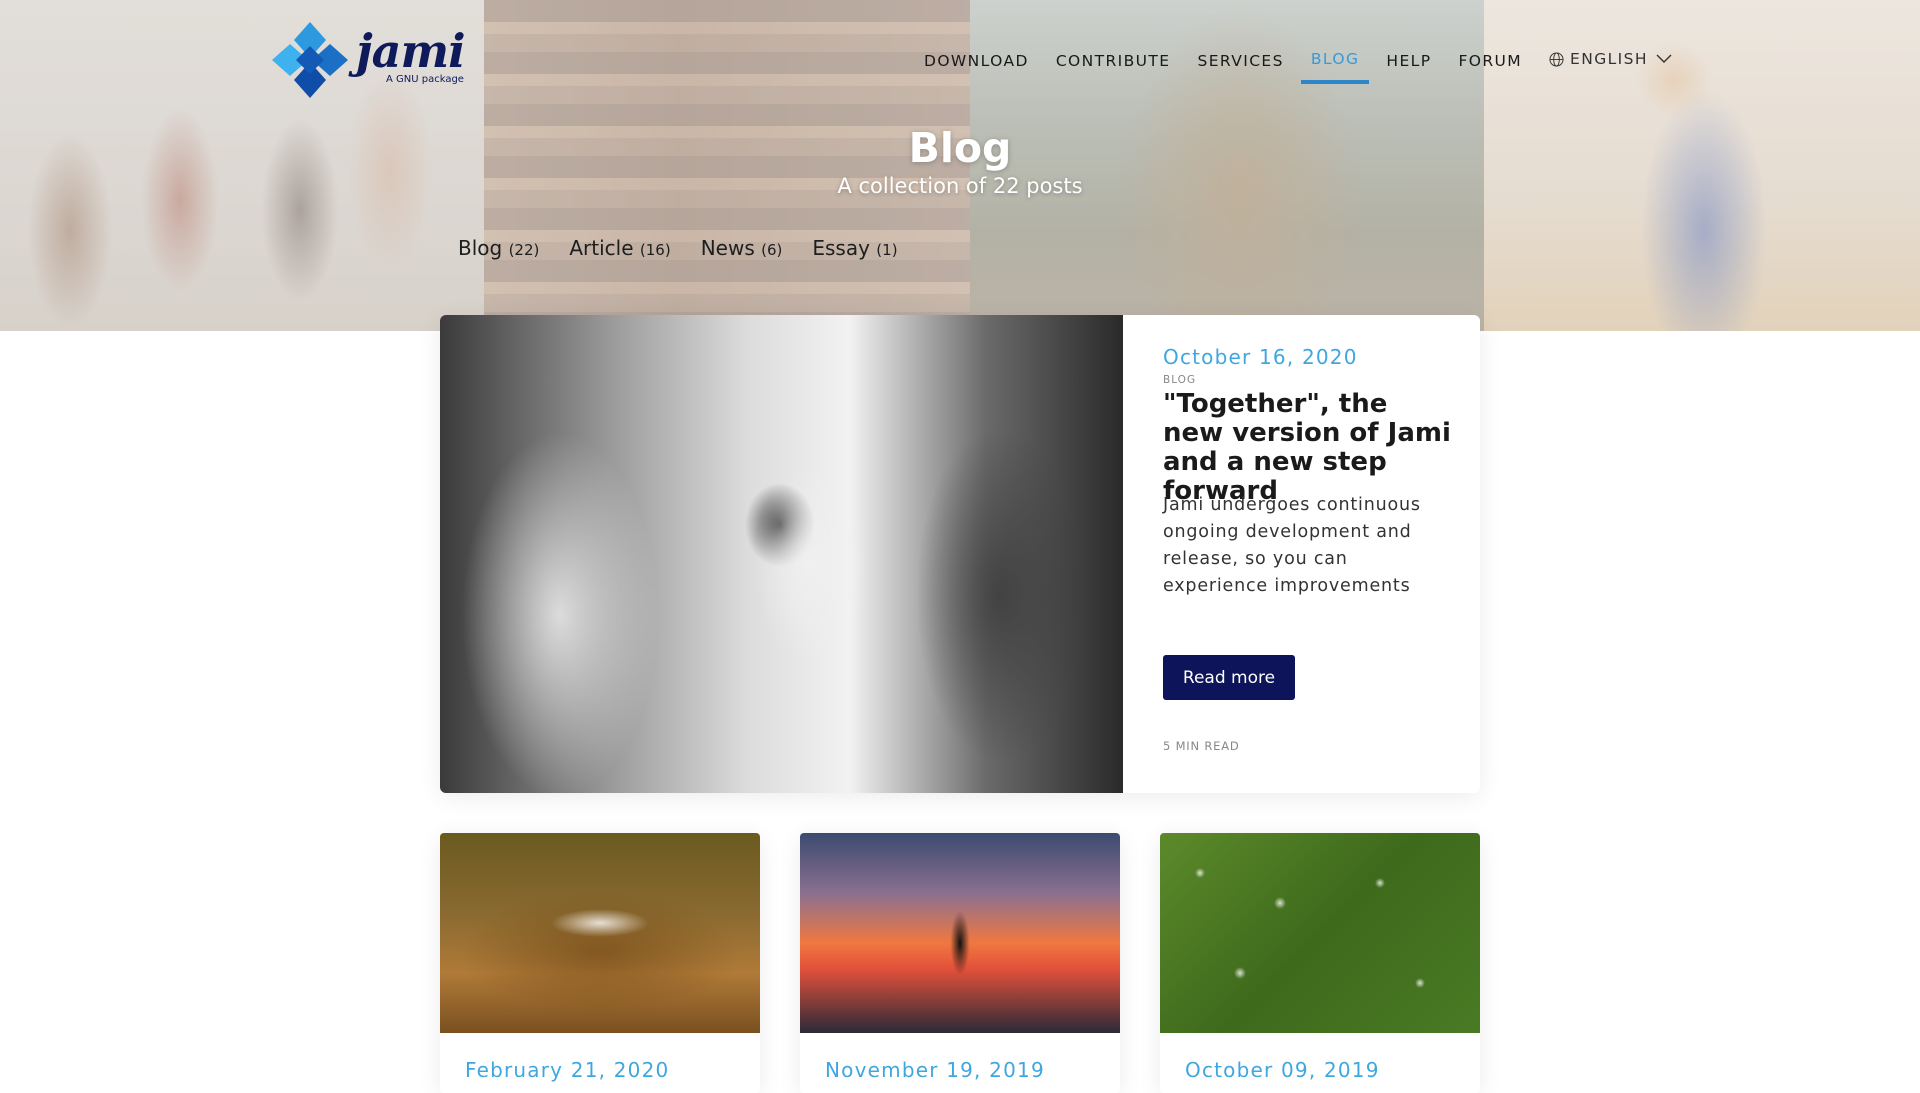  What do you see at coordinates (524, 250) in the screenshot?
I see `category-count: (22)` at bounding box center [524, 250].